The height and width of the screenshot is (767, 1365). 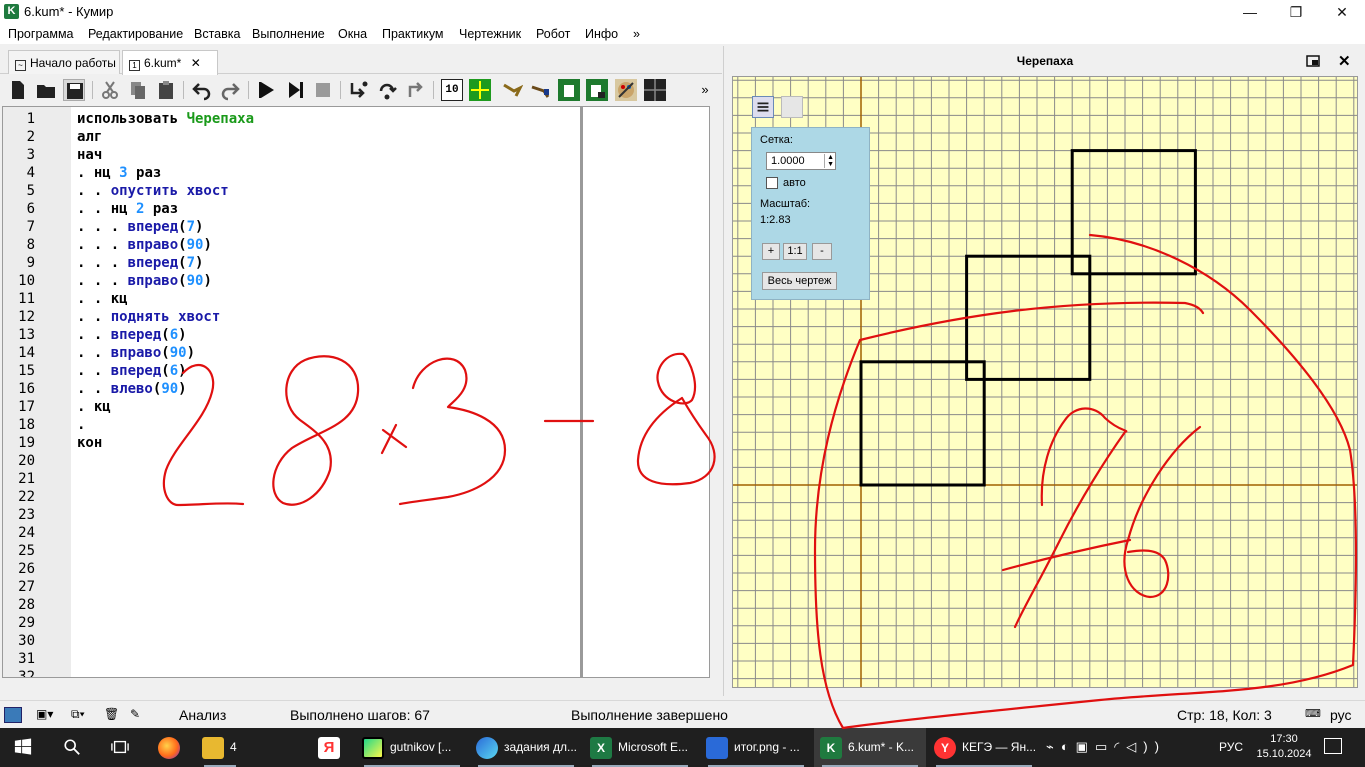 What do you see at coordinates (119, 173) in the screenshot?
I see `code-line: . нц 3 раз` at bounding box center [119, 173].